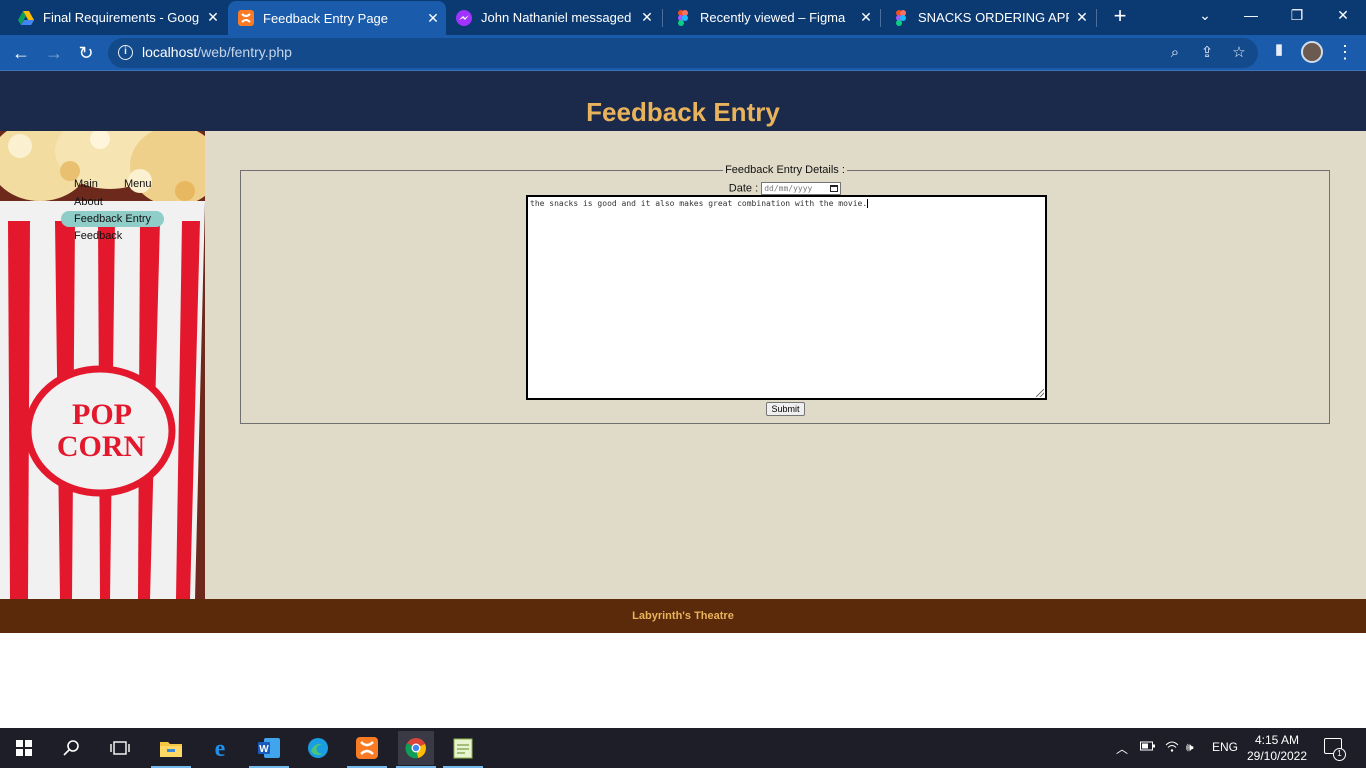 The height and width of the screenshot is (768, 1366). I want to click on form-legend-text: Feedback Entry Details :, so click(785, 170).